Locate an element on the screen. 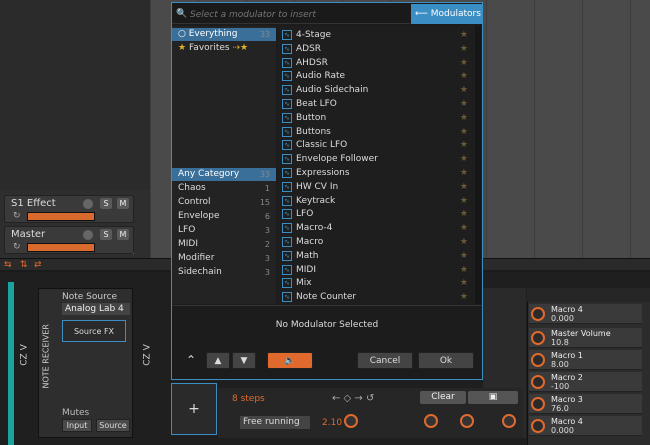 This screenshot has width=650, height=445. modulator-item: ∿ Buttons ★ is located at coordinates (377, 132).